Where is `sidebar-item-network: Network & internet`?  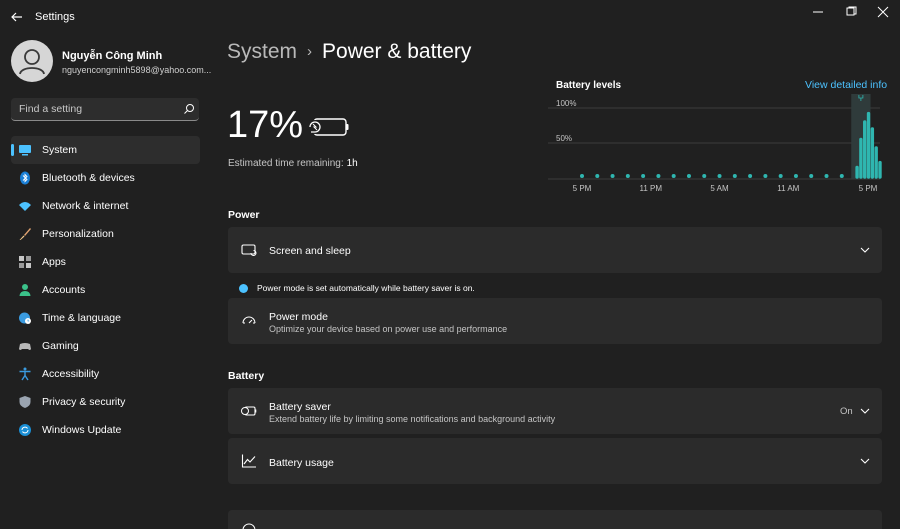 sidebar-item-network: Network & internet is located at coordinates (105, 206).